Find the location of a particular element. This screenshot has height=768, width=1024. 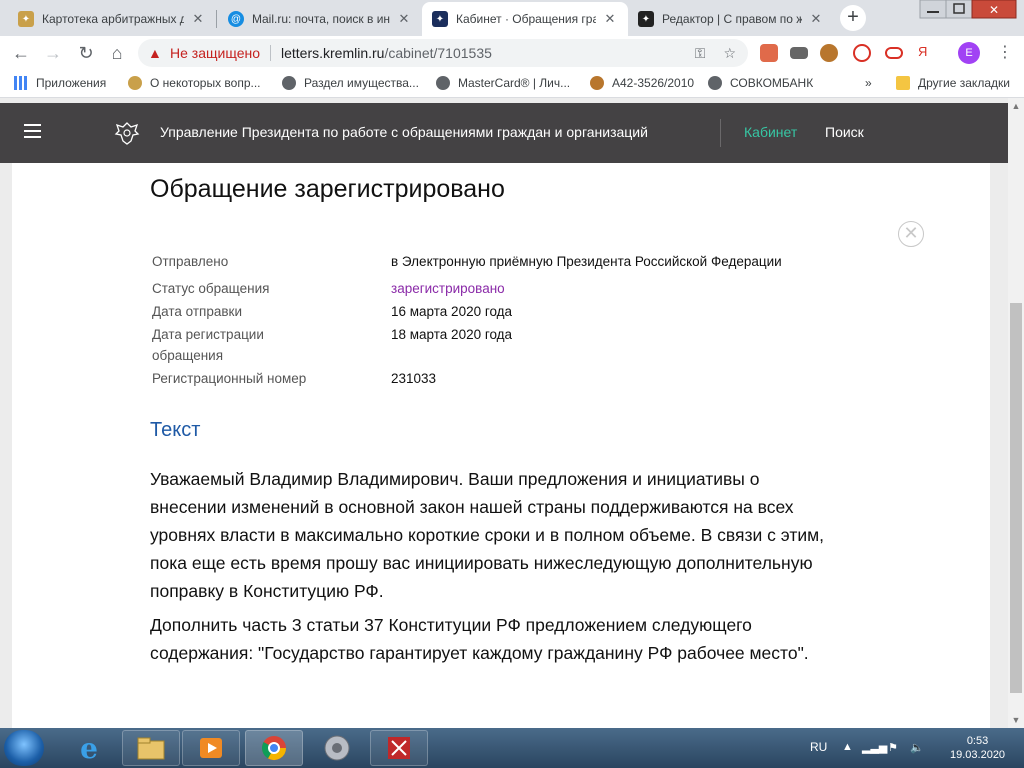

other-bookmarks: Другие закладки is located at coordinates (953, 83).